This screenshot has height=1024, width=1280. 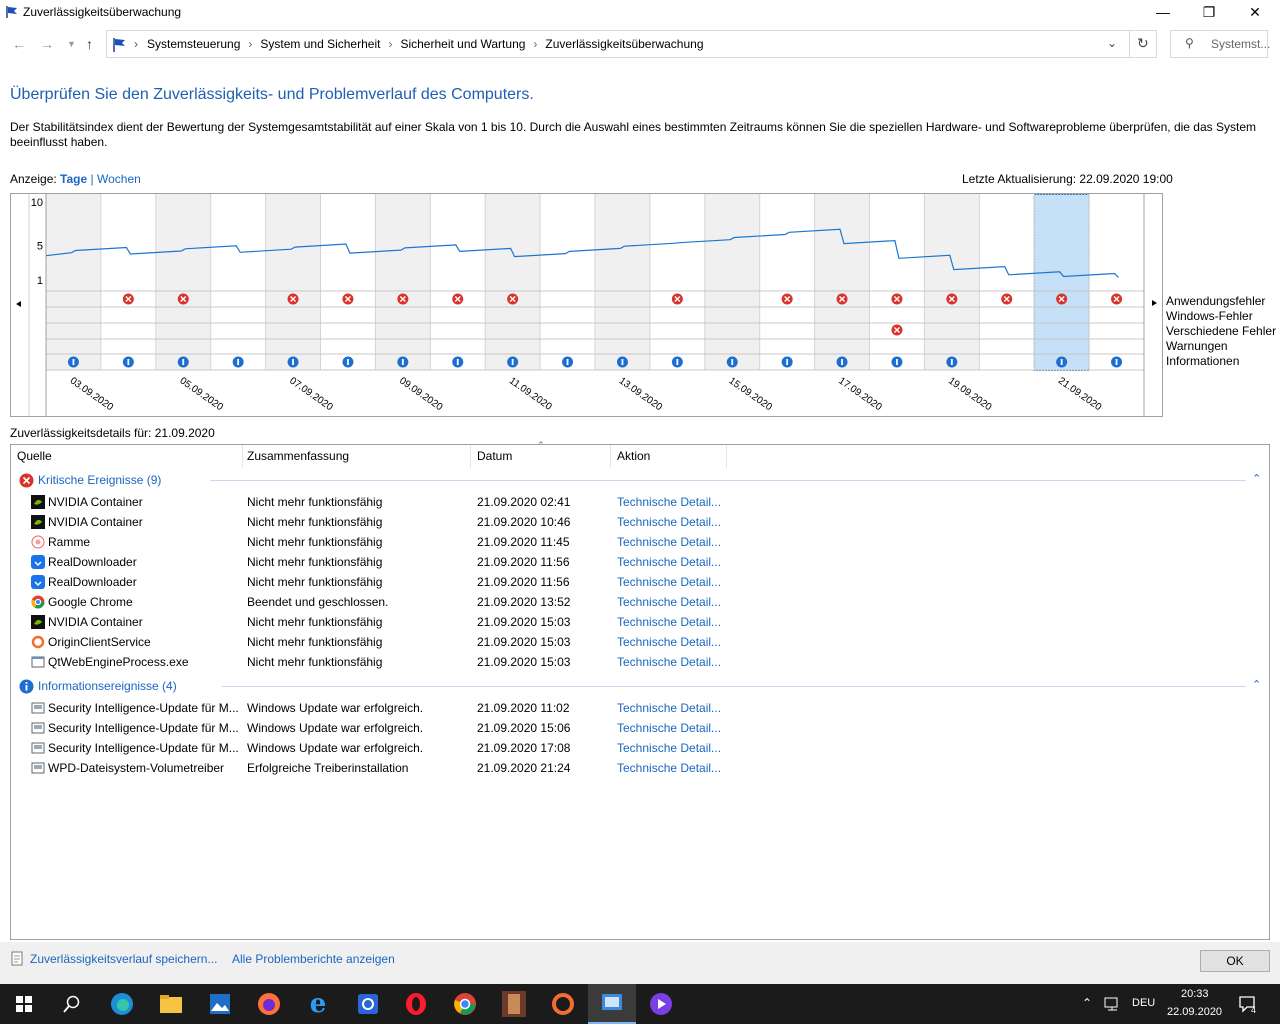 I want to click on taskbar-photos, so click(x=220, y=1004).